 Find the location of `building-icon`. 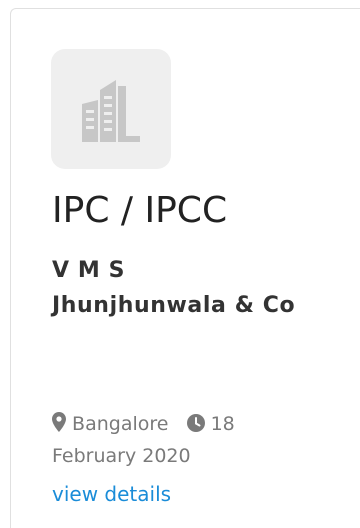

building-icon is located at coordinates (111, 111).